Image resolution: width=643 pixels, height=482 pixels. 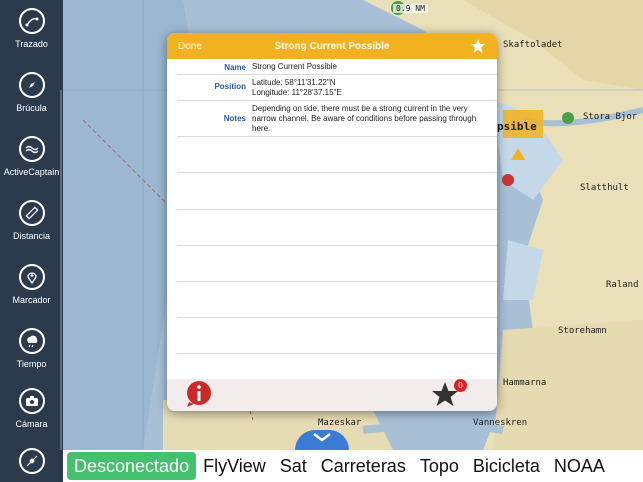 What do you see at coordinates (31, 401) in the screenshot?
I see `camera-icon` at bounding box center [31, 401].